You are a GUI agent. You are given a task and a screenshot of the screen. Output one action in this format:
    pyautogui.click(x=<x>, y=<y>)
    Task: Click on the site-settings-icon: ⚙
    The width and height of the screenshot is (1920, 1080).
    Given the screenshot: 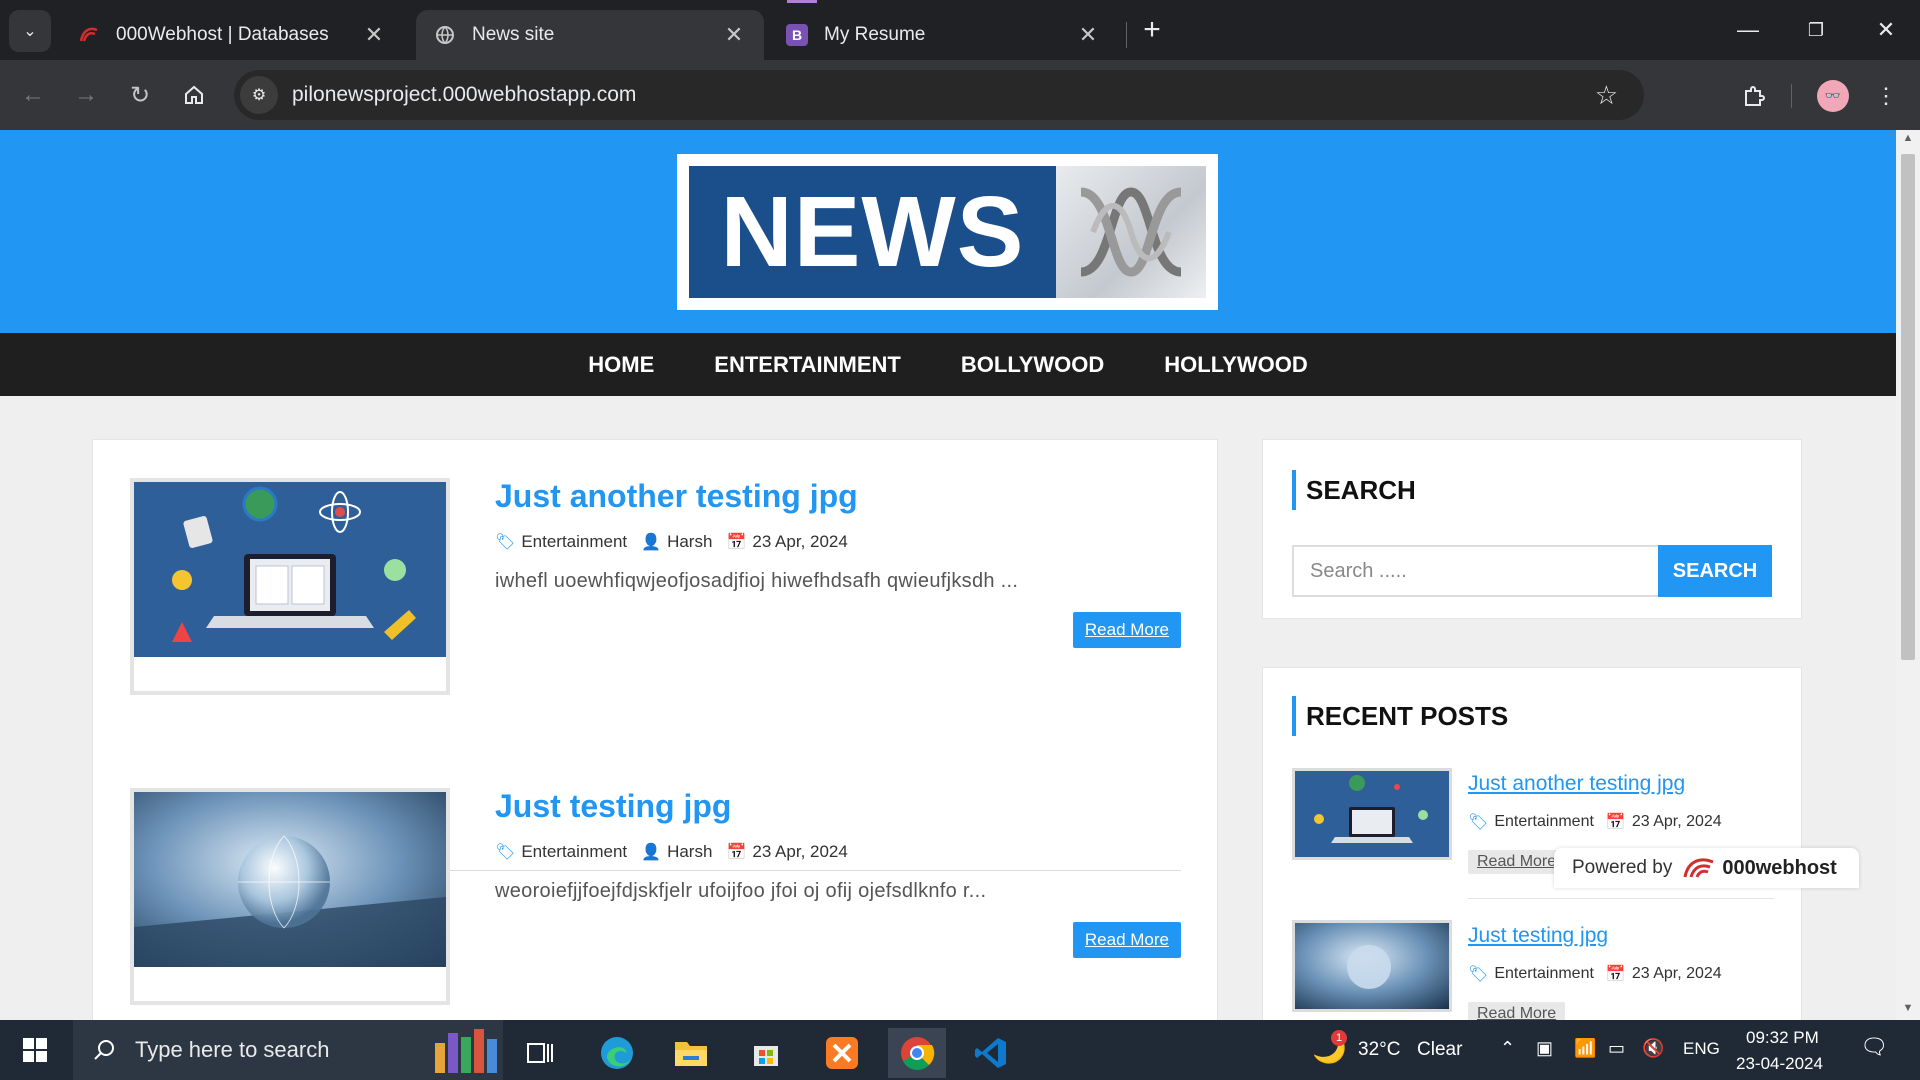 What is the action you would take?
    pyautogui.click(x=259, y=95)
    